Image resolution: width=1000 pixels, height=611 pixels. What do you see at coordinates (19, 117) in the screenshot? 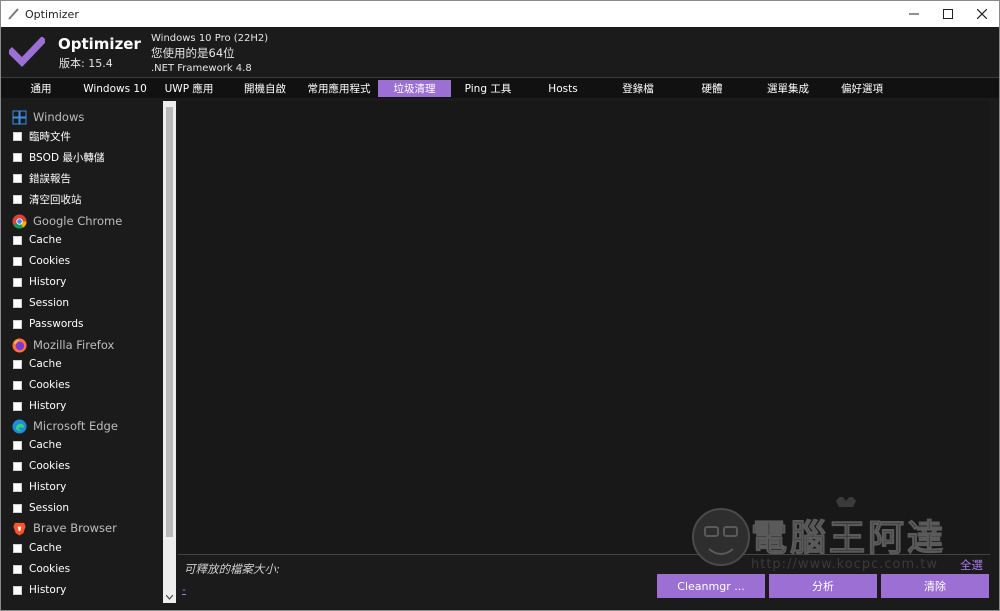
I see `windows-icon` at bounding box center [19, 117].